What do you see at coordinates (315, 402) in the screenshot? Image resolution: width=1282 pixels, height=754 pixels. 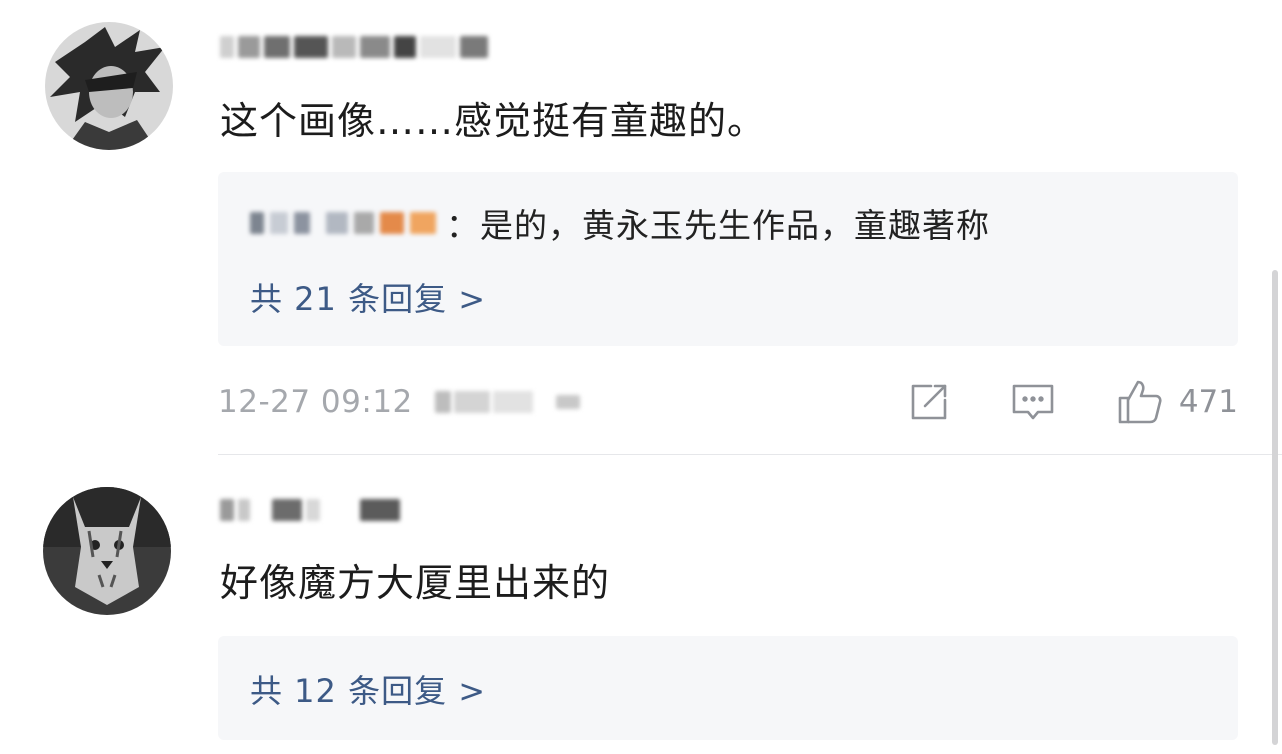 I see `timestamp: 12-27 09:12` at bounding box center [315, 402].